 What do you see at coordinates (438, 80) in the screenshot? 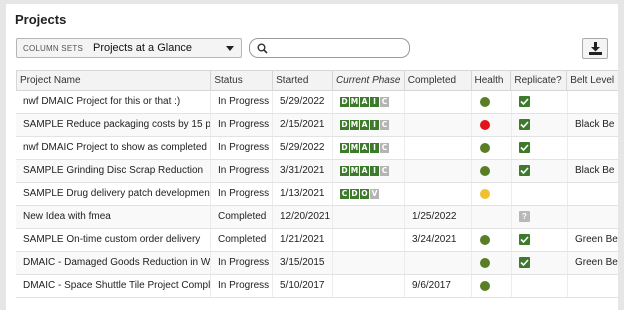
I see `column-header-completed: Completed` at bounding box center [438, 80].